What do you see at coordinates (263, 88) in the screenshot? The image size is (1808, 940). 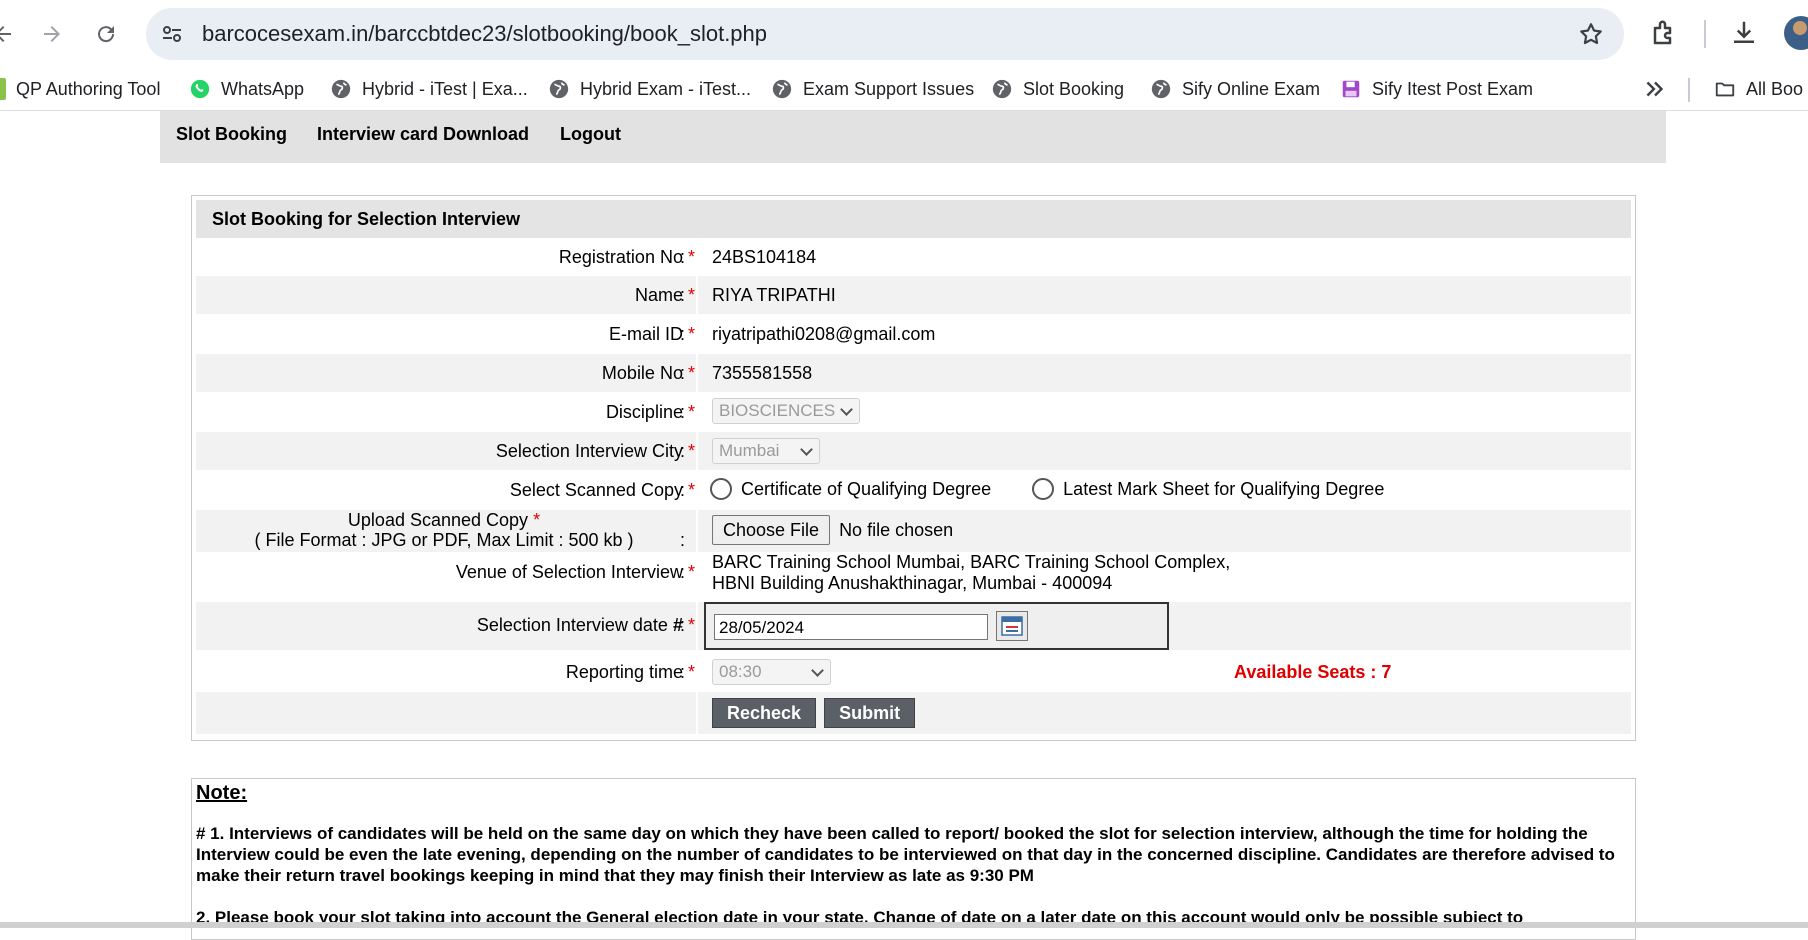 I see `bookmark-label: WhatsApp` at bounding box center [263, 88].